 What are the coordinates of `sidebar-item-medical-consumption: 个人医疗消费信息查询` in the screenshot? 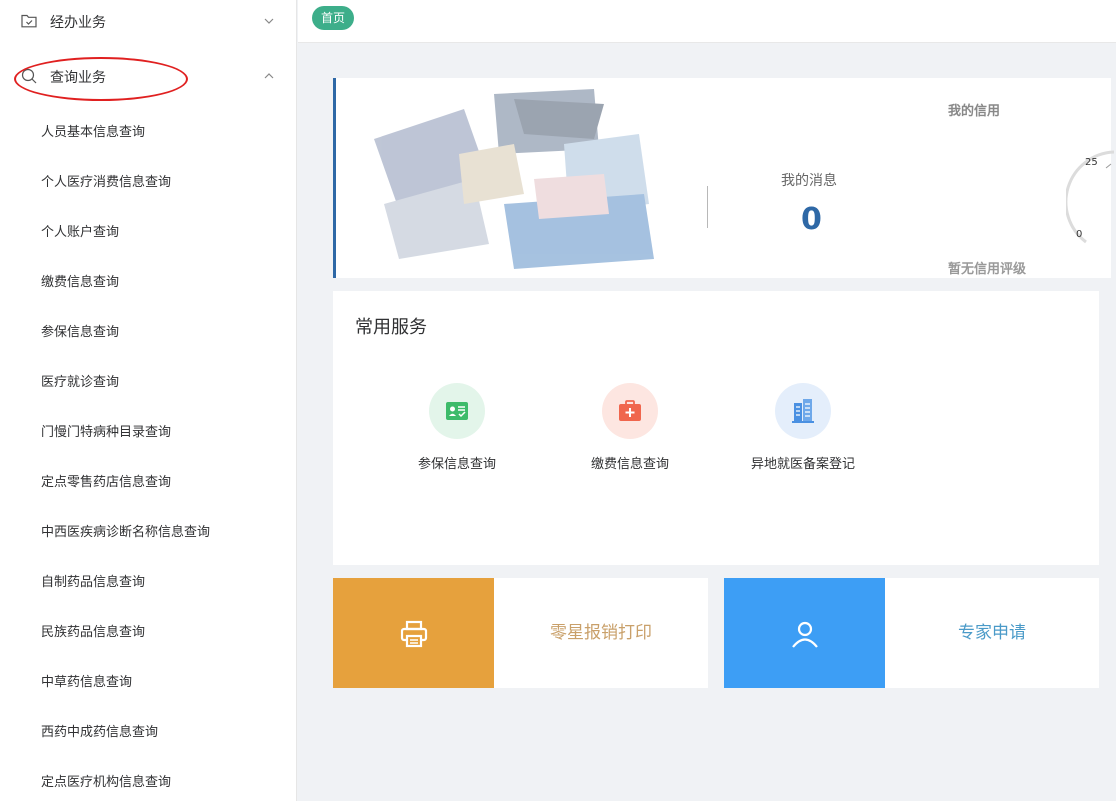 It's located at (148, 180).